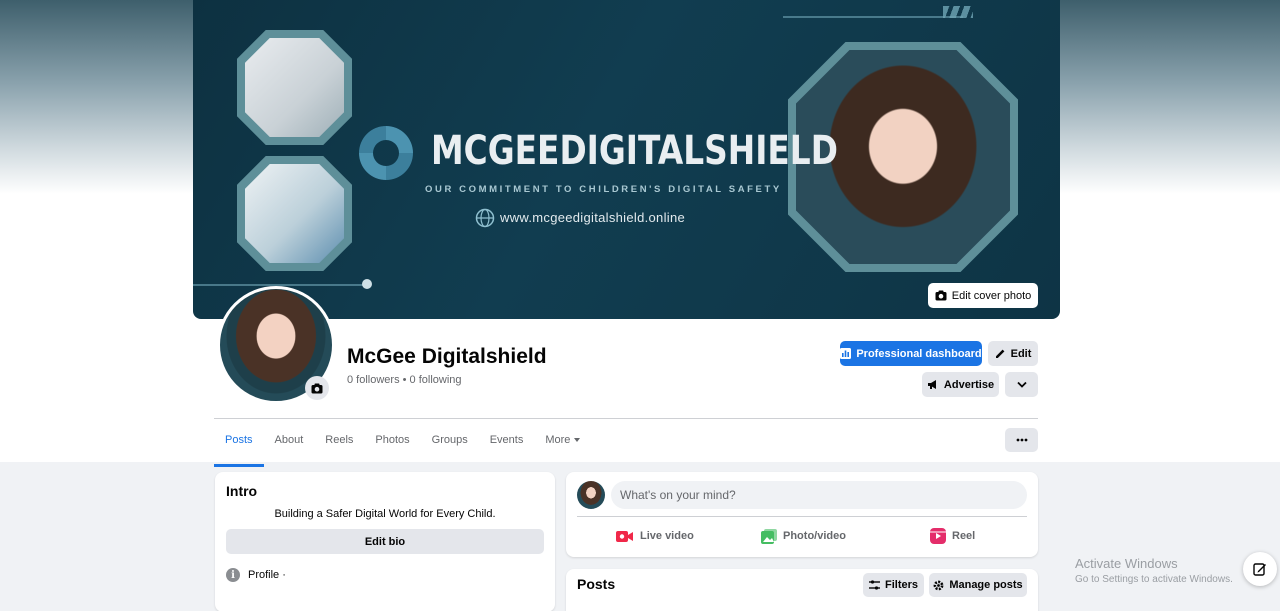 This screenshot has height=611, width=1280. I want to click on intro-profile-row: i Profile ·, so click(256, 575).